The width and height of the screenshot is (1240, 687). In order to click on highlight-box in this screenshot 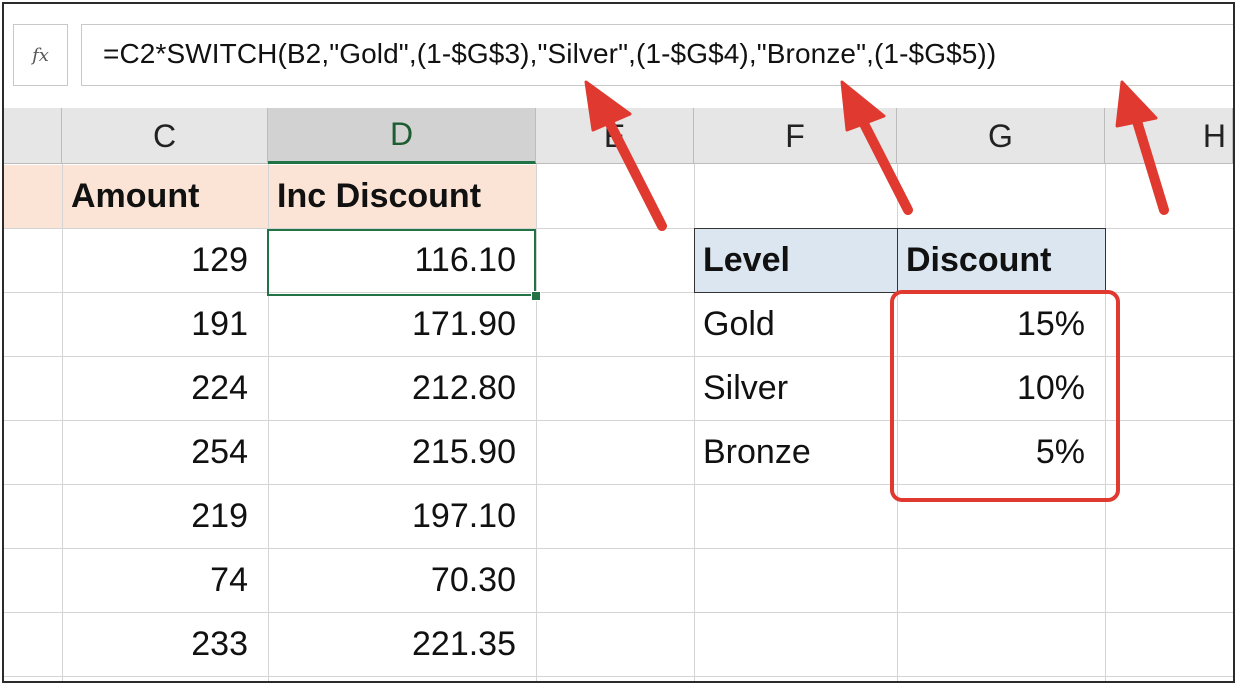, I will do `click(1005, 396)`.